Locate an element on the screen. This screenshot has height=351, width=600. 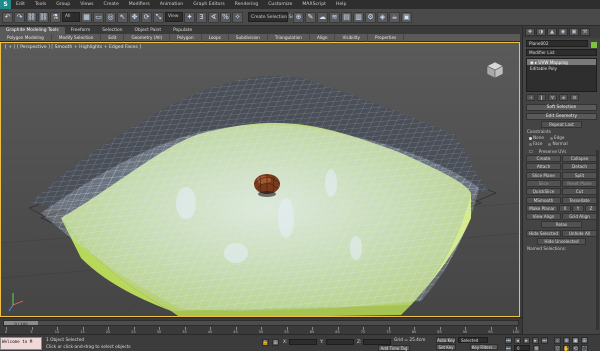
ref-coord-dropdown: View is located at coordinates (174, 16).